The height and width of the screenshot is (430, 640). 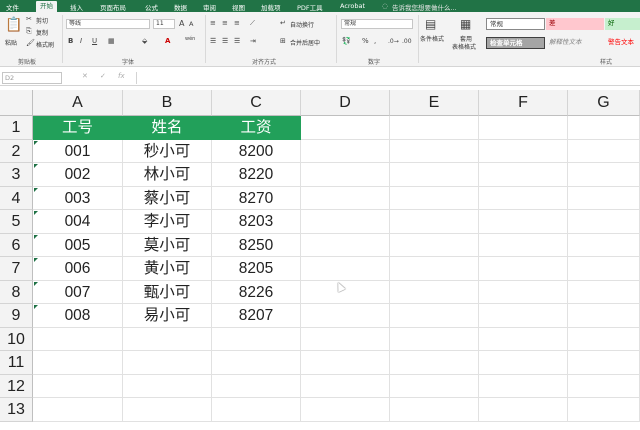 What do you see at coordinates (622, 24) in the screenshot?
I see `style-good: 好` at bounding box center [622, 24].